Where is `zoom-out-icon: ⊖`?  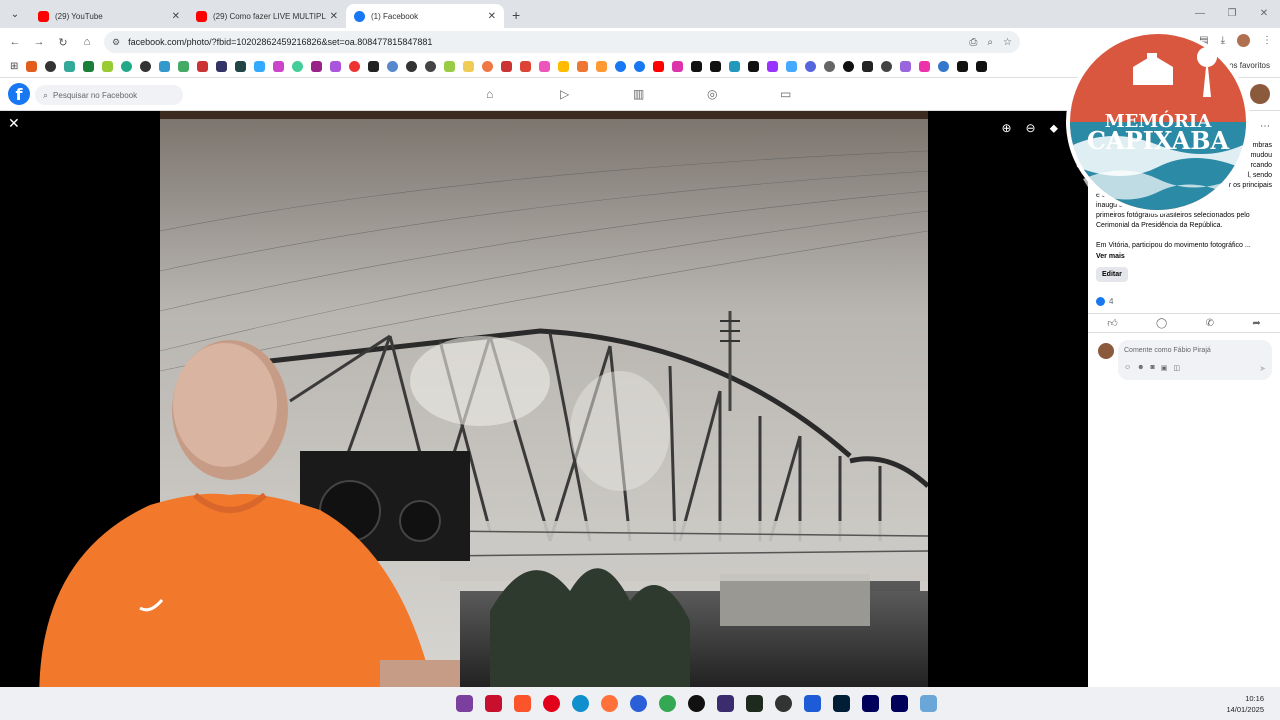
zoom-out-icon: ⊖ is located at coordinates (1031, 128).